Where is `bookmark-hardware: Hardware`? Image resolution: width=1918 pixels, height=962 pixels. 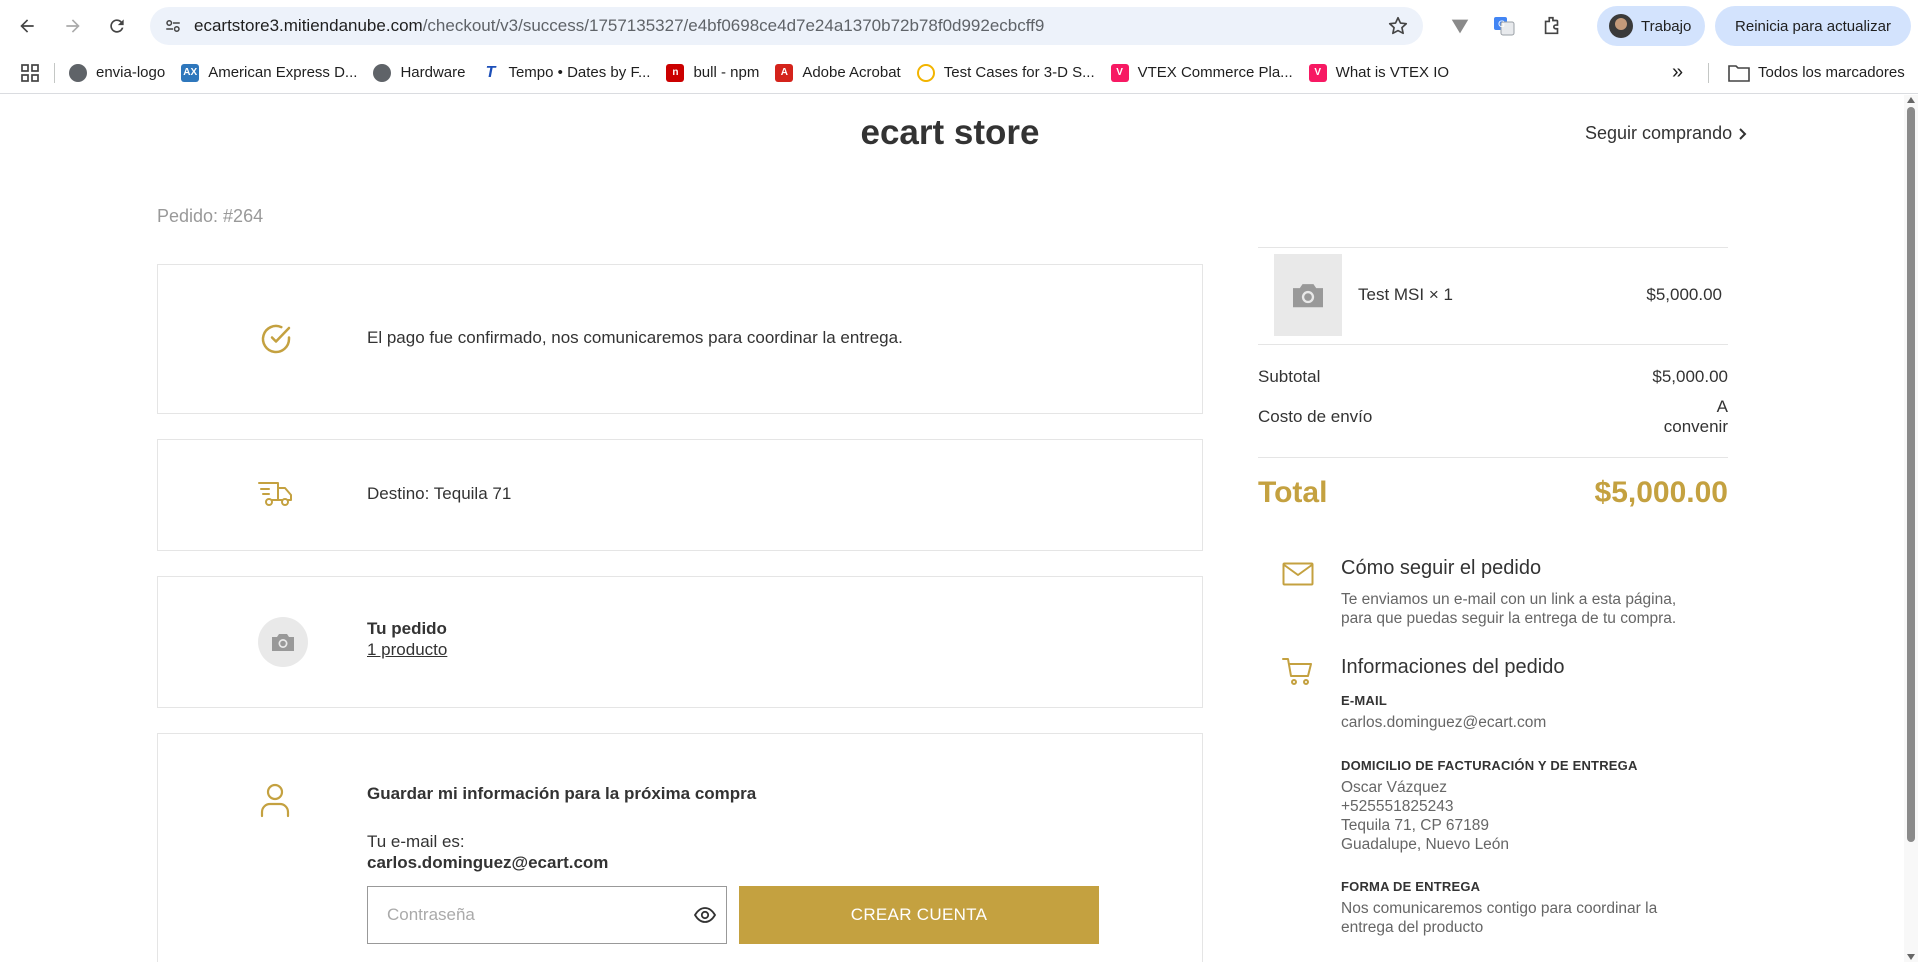
bookmark-hardware: Hardware is located at coordinates (419, 73).